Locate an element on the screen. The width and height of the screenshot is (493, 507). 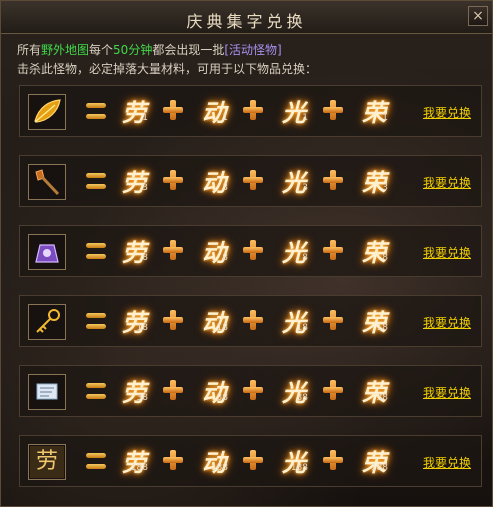
count-lao: 1 is located at coordinates (145, 118).